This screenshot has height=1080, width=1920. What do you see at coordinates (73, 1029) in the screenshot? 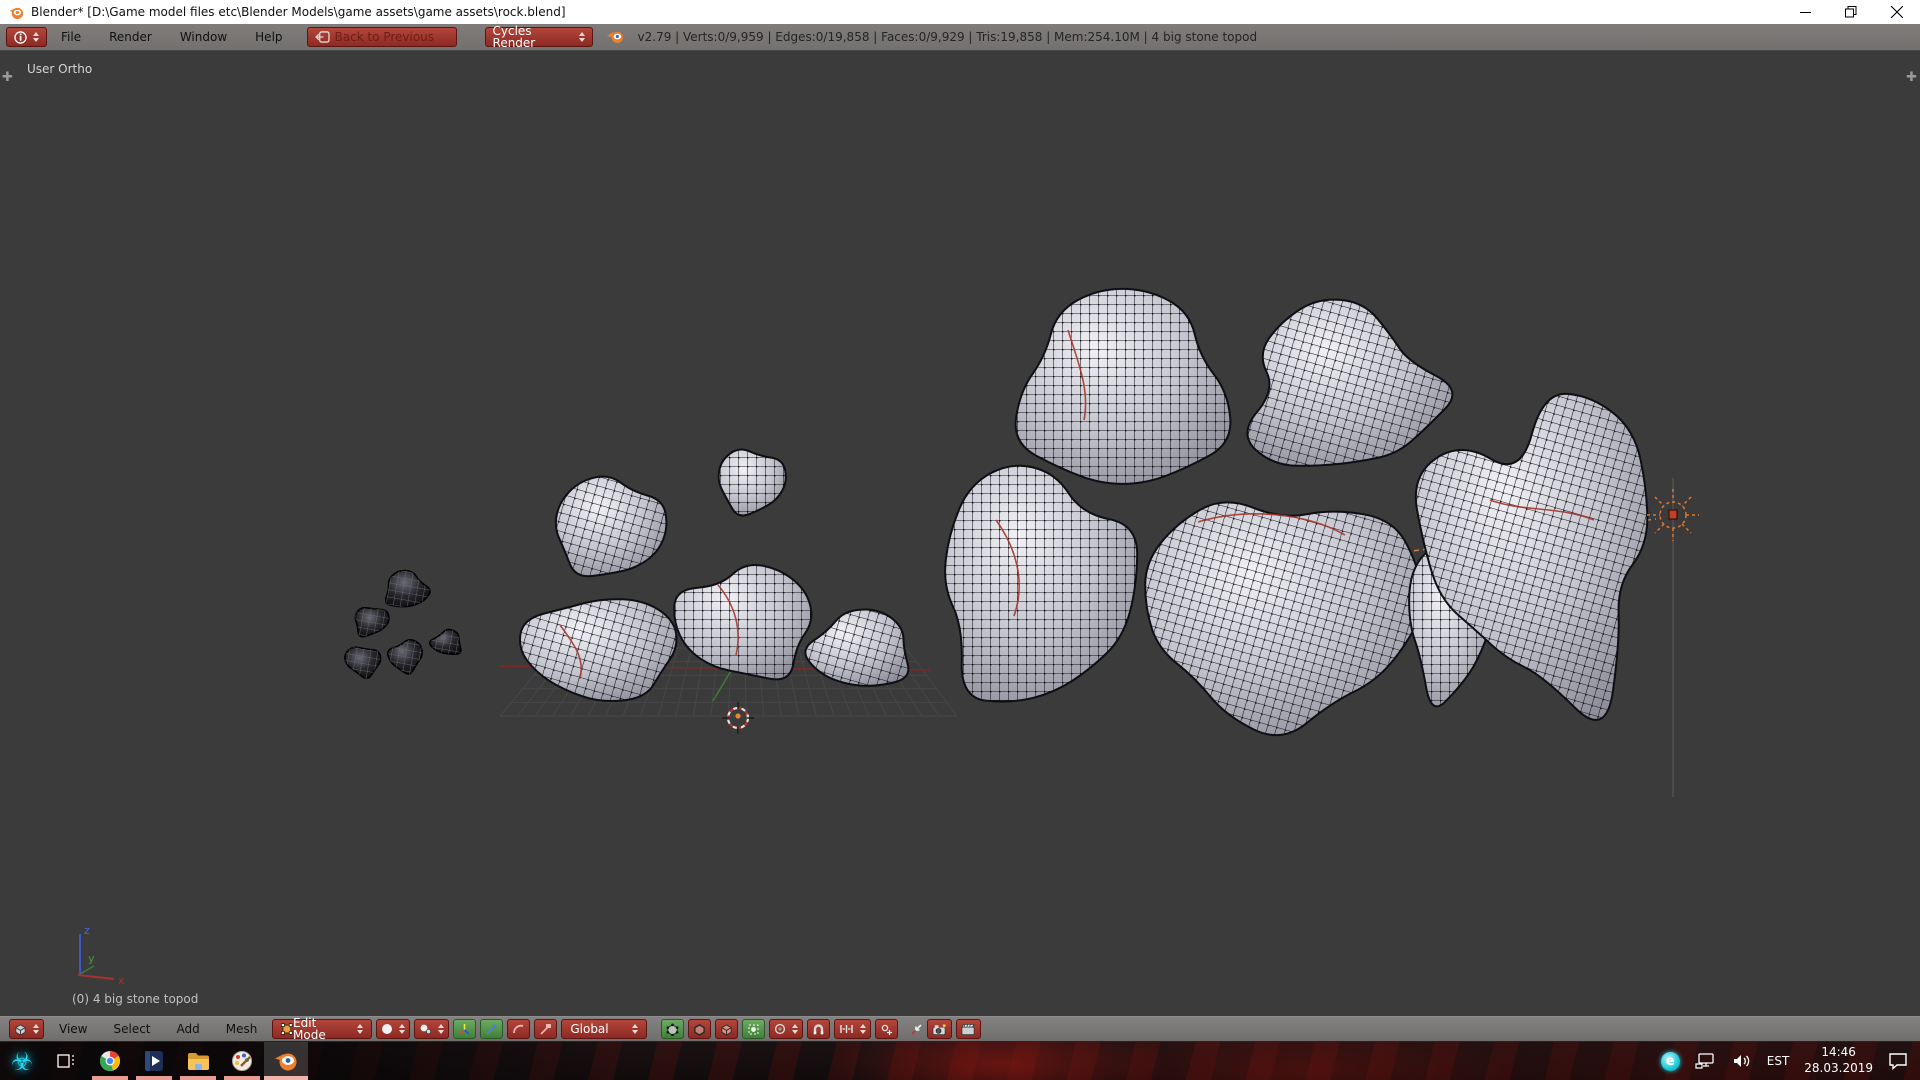
I see `menu-view: View` at bounding box center [73, 1029].